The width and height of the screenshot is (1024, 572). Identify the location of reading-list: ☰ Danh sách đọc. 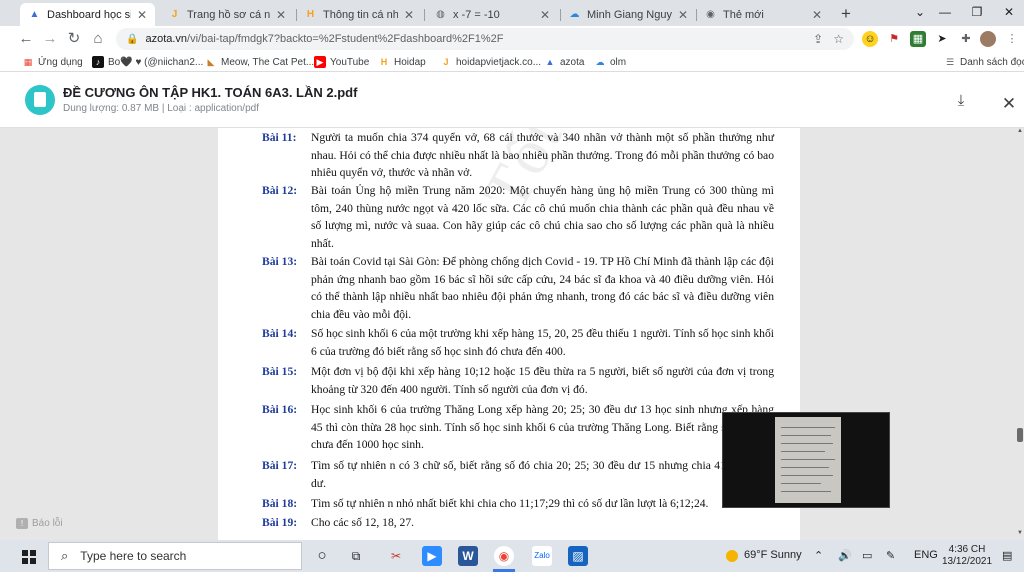
(984, 62).